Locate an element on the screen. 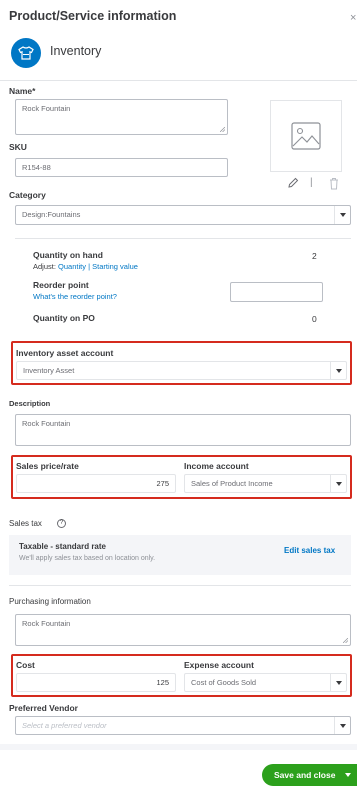 The image size is (357, 791). quantity-on-po-value: 0 is located at coordinates (314, 319).